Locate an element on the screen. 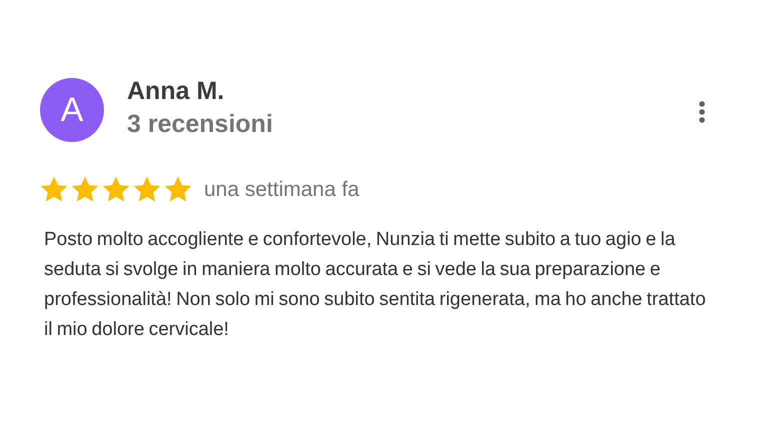 The width and height of the screenshot is (768, 433). review-time: una settimana fa is located at coordinates (282, 190).